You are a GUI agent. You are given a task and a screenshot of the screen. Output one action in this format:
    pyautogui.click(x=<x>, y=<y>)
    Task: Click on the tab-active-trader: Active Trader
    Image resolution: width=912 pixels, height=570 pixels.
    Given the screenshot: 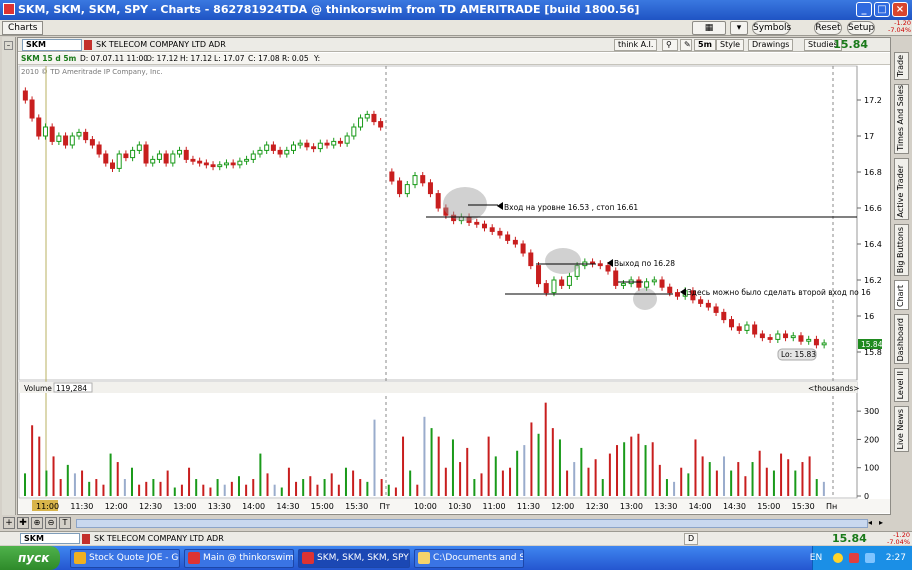 What is the action you would take?
    pyautogui.click(x=901, y=189)
    